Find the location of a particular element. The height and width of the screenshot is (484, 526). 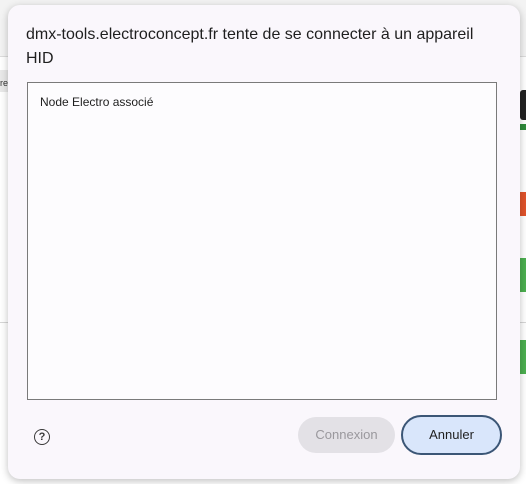

help-icon: ? is located at coordinates (42, 437).